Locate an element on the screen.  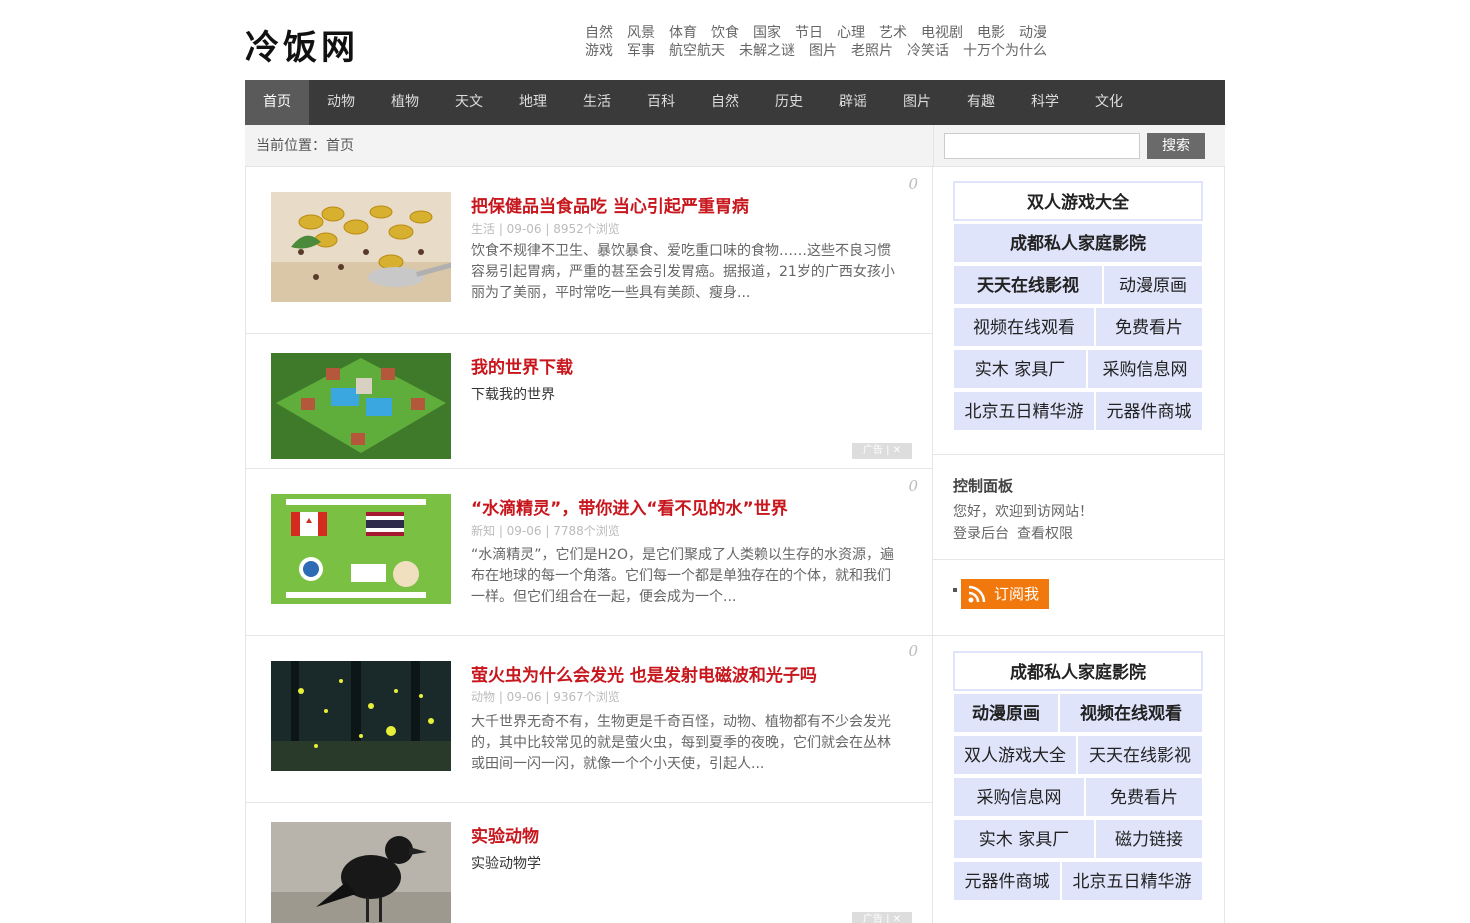
rss-label: 订阅我 is located at coordinates (1017, 594).